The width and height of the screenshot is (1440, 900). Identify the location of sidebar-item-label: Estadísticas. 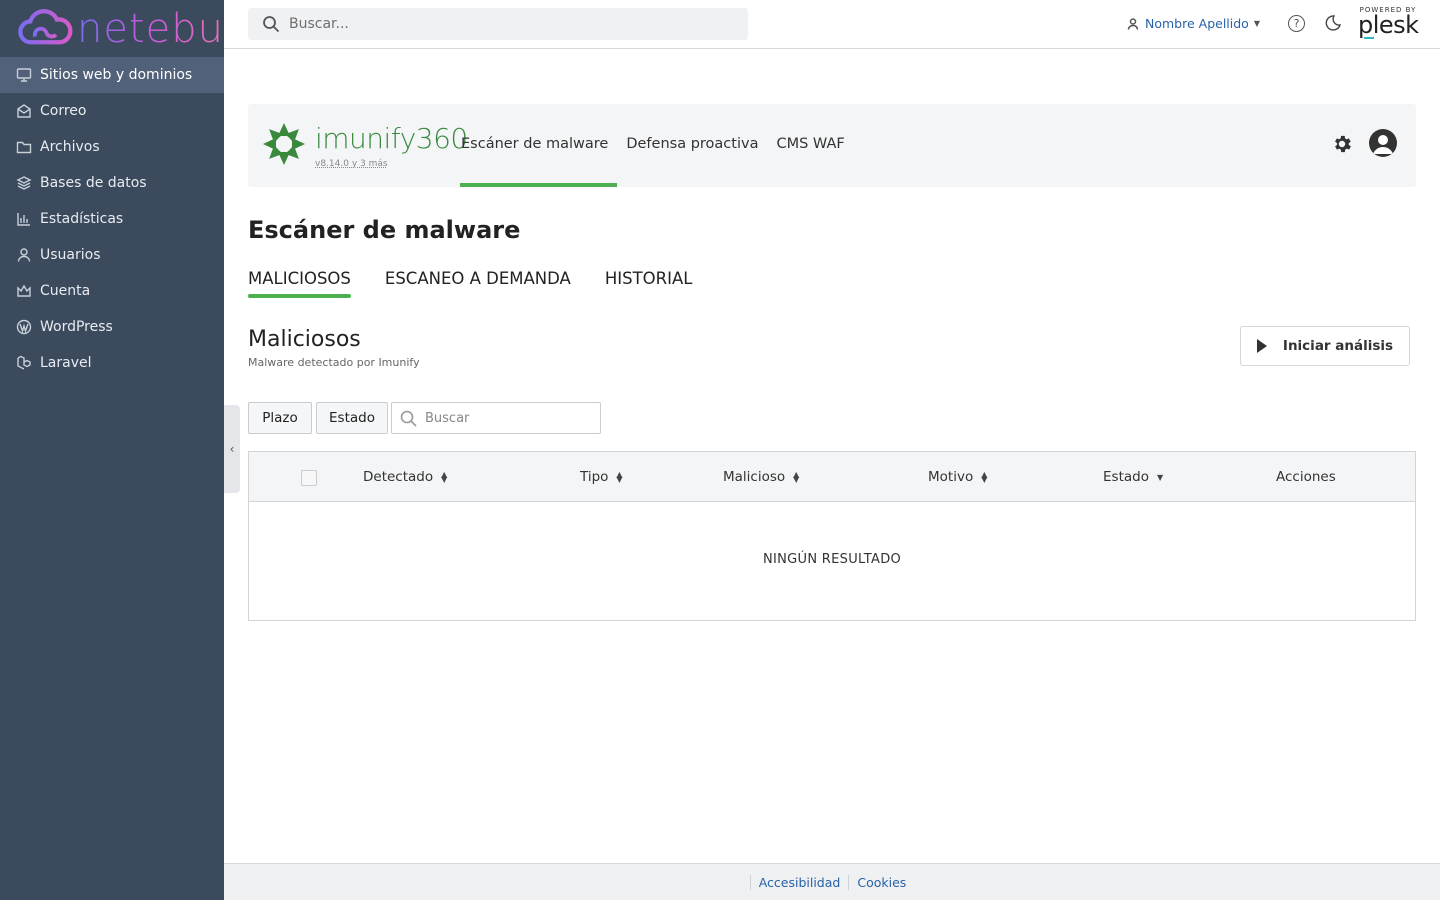
(82, 219).